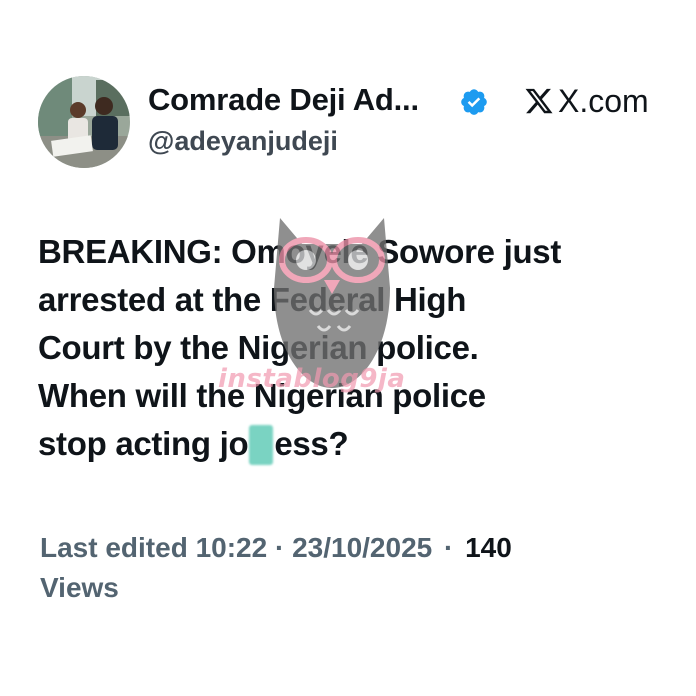 This screenshot has height=696, width=696. I want to click on x-logo-icon, so click(539, 101).